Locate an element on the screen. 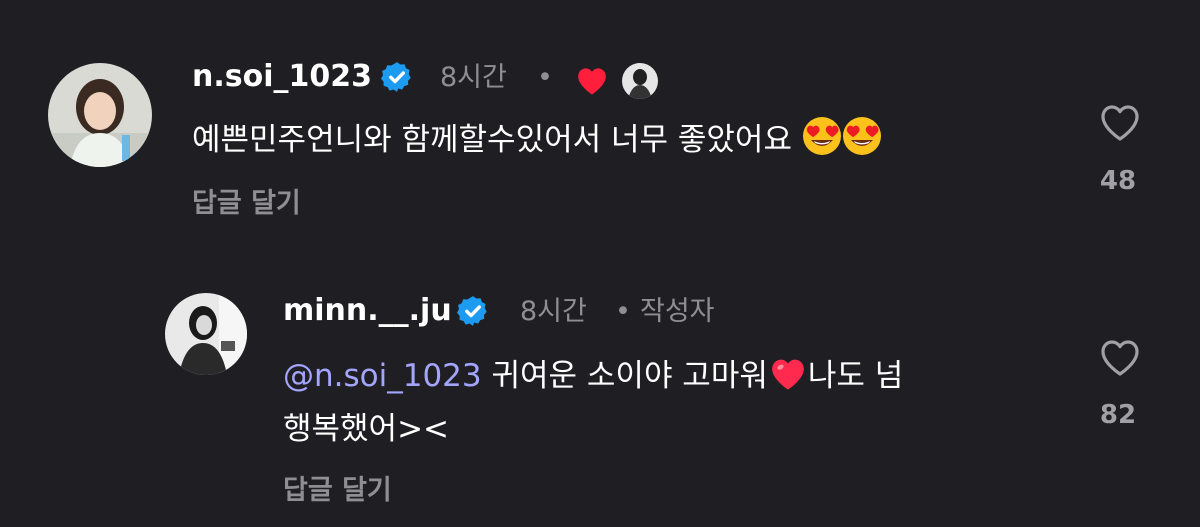  comment-text-content: 행복했어>< is located at coordinates (366, 429).